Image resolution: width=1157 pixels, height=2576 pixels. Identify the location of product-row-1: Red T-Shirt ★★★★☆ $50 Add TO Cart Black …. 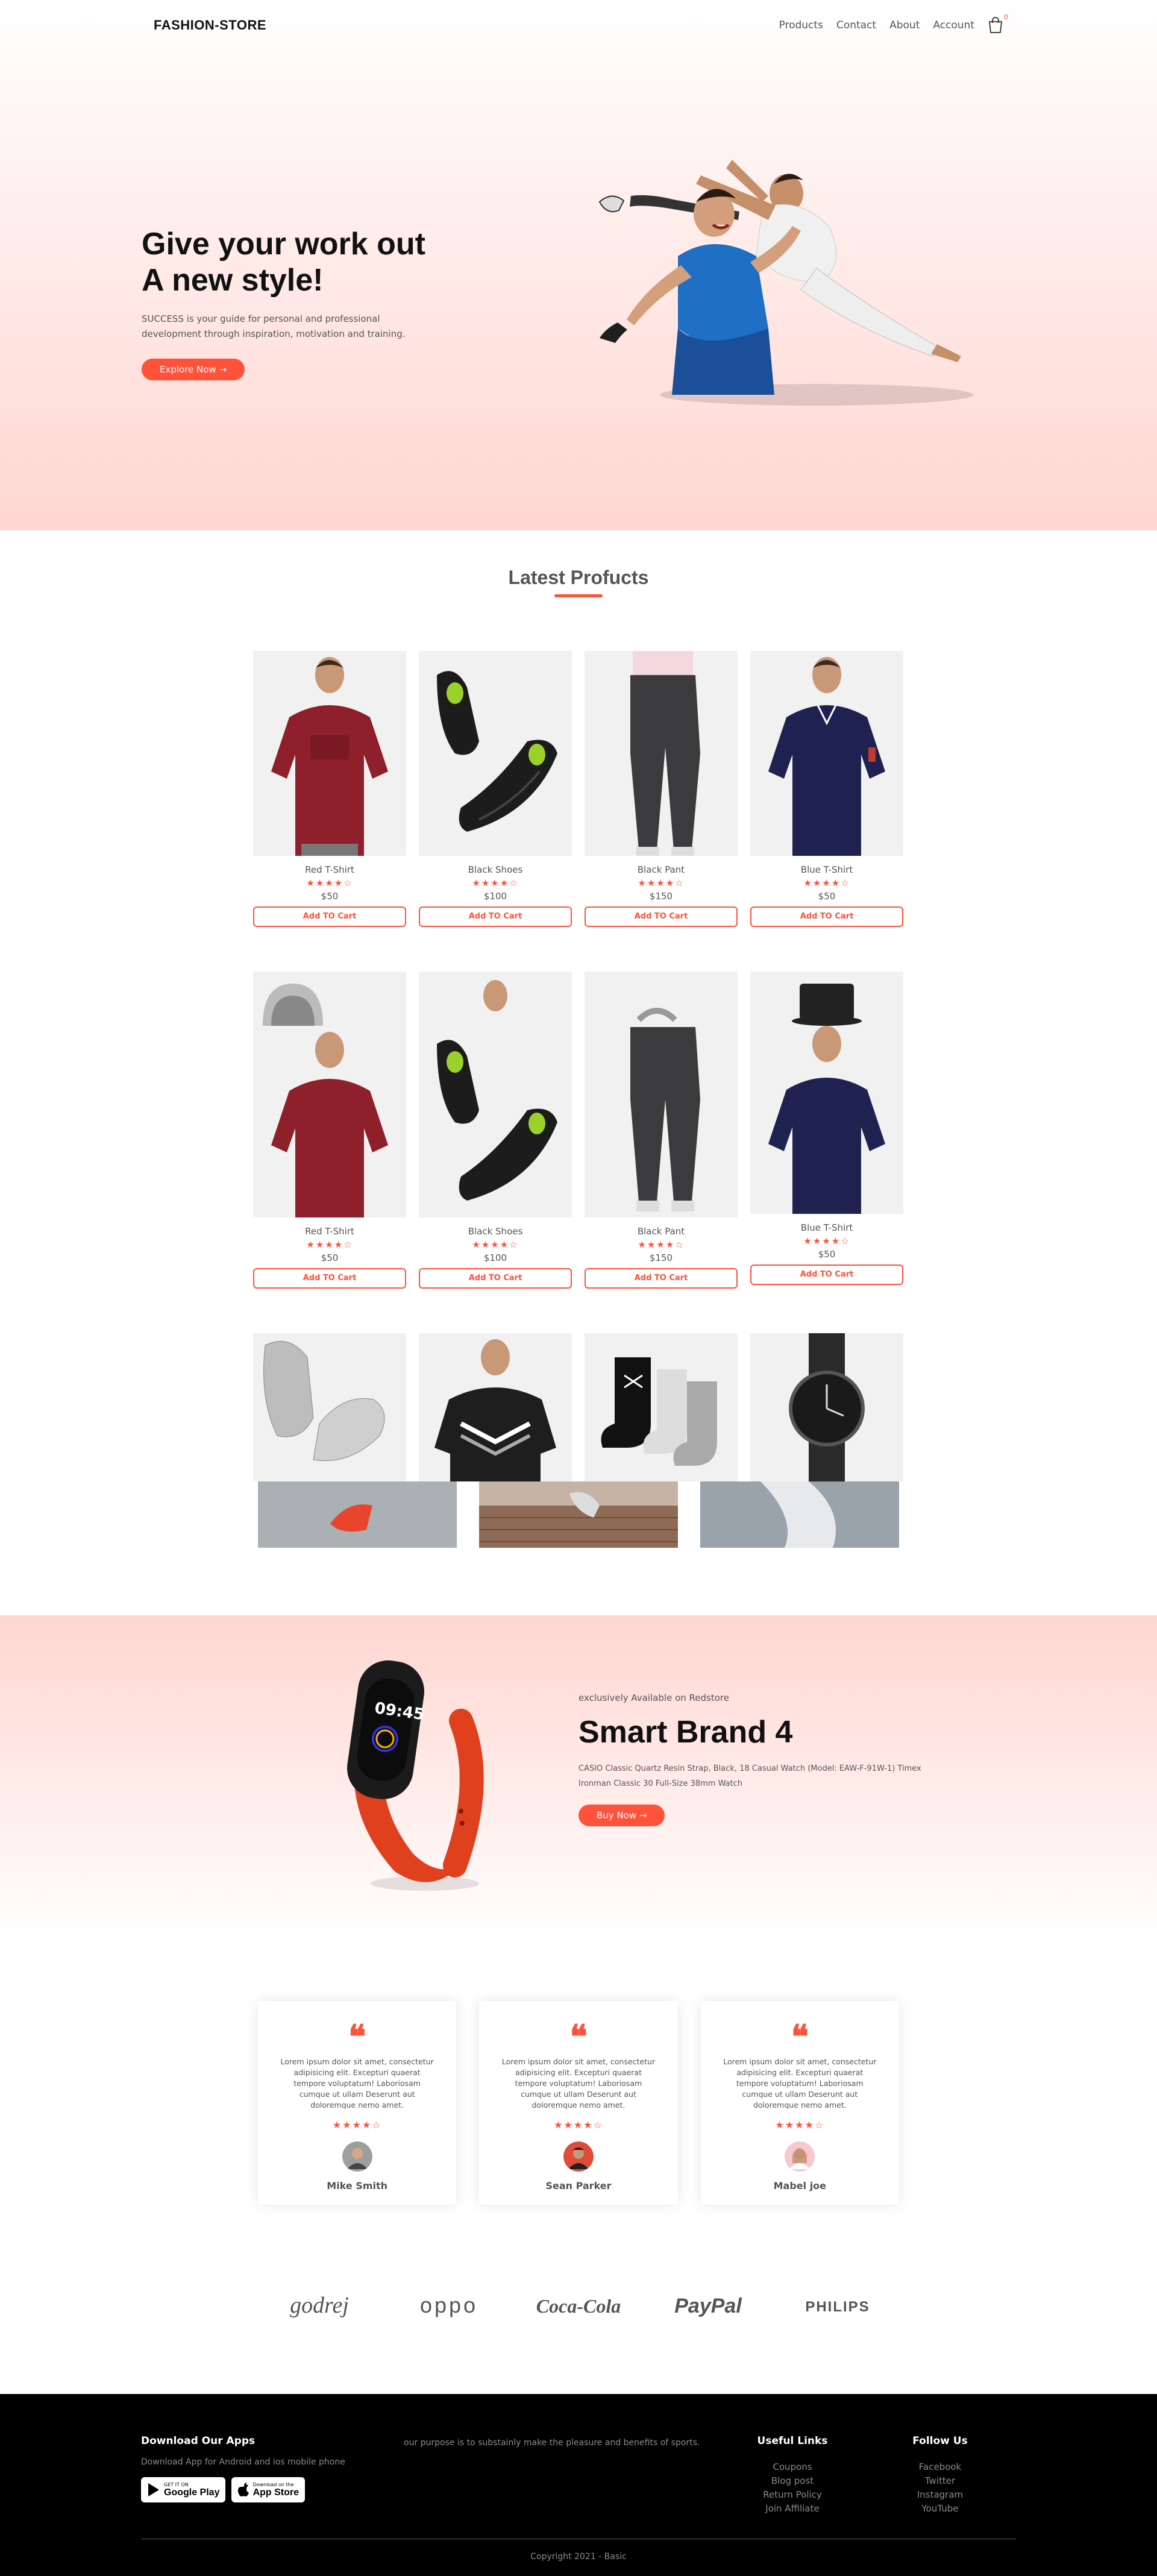
(578, 789).